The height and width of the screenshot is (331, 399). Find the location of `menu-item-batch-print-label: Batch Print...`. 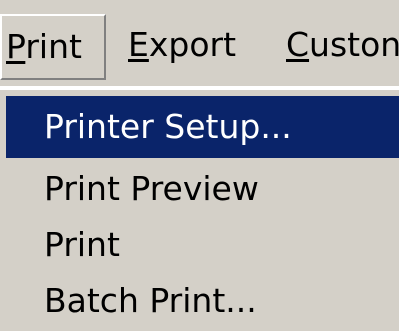

menu-item-batch-print-label: Batch Print... is located at coordinates (150, 300).